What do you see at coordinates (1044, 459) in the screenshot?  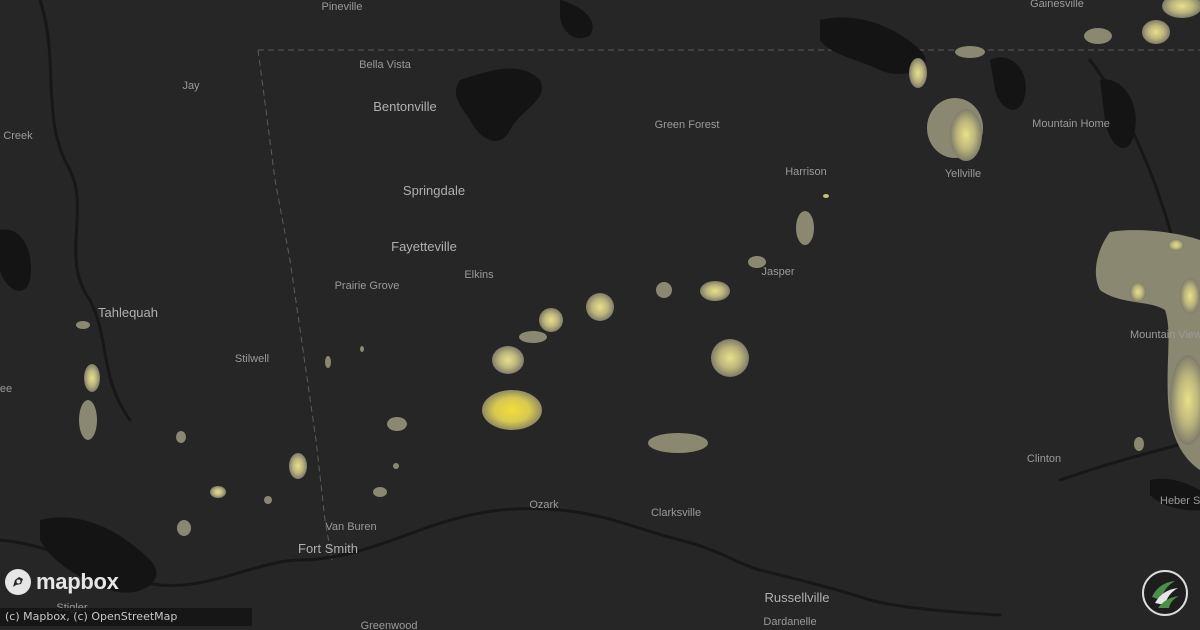 I see `city-label: Clinton` at bounding box center [1044, 459].